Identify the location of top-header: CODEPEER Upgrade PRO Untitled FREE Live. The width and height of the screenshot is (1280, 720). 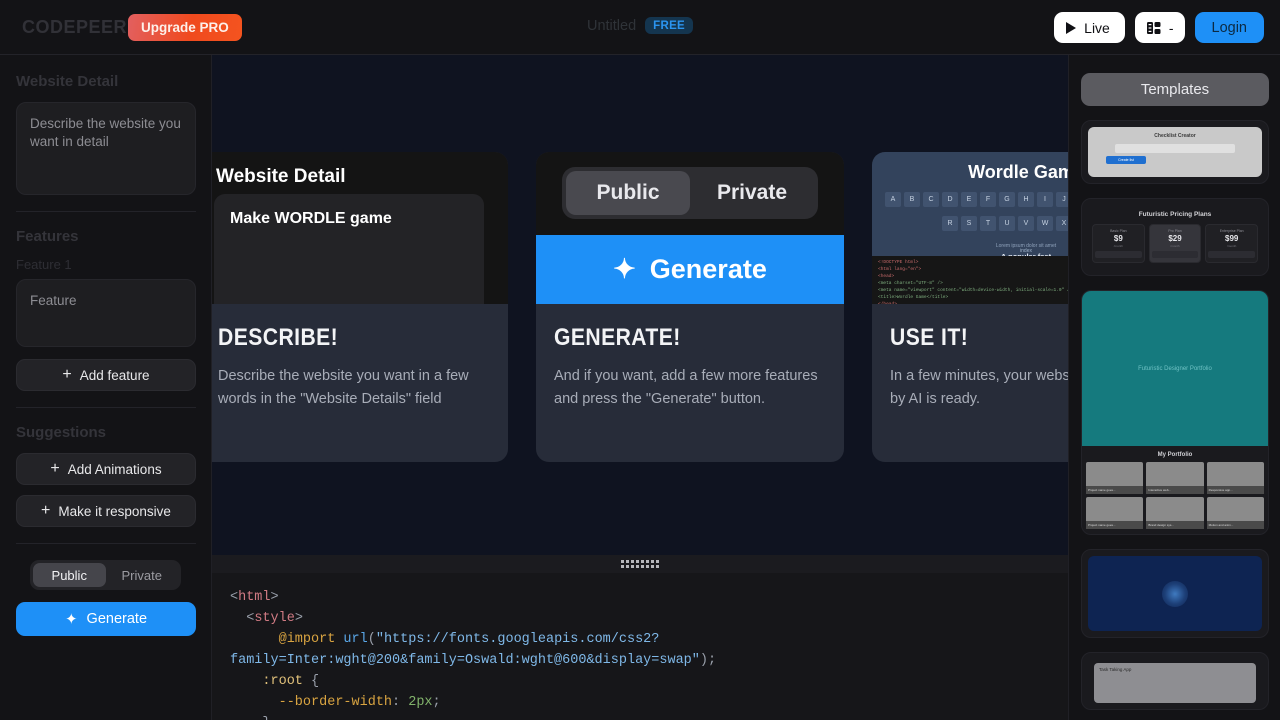
(640, 27).